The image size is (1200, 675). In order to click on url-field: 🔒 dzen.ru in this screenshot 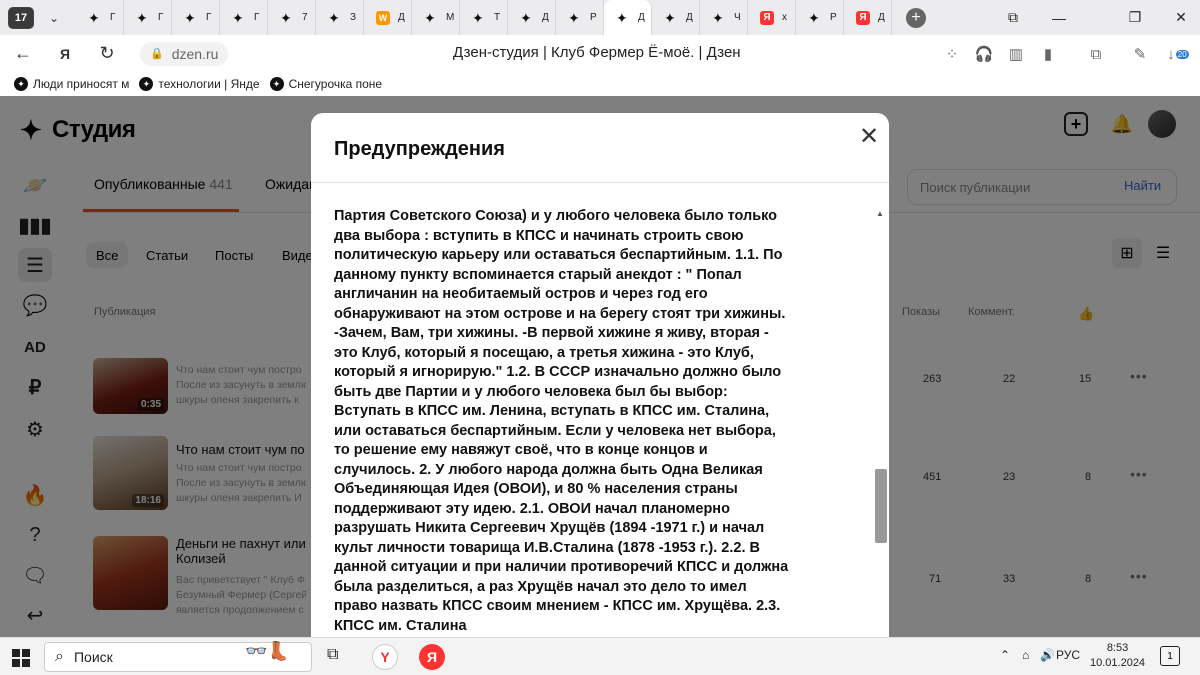, I will do `click(184, 53)`.